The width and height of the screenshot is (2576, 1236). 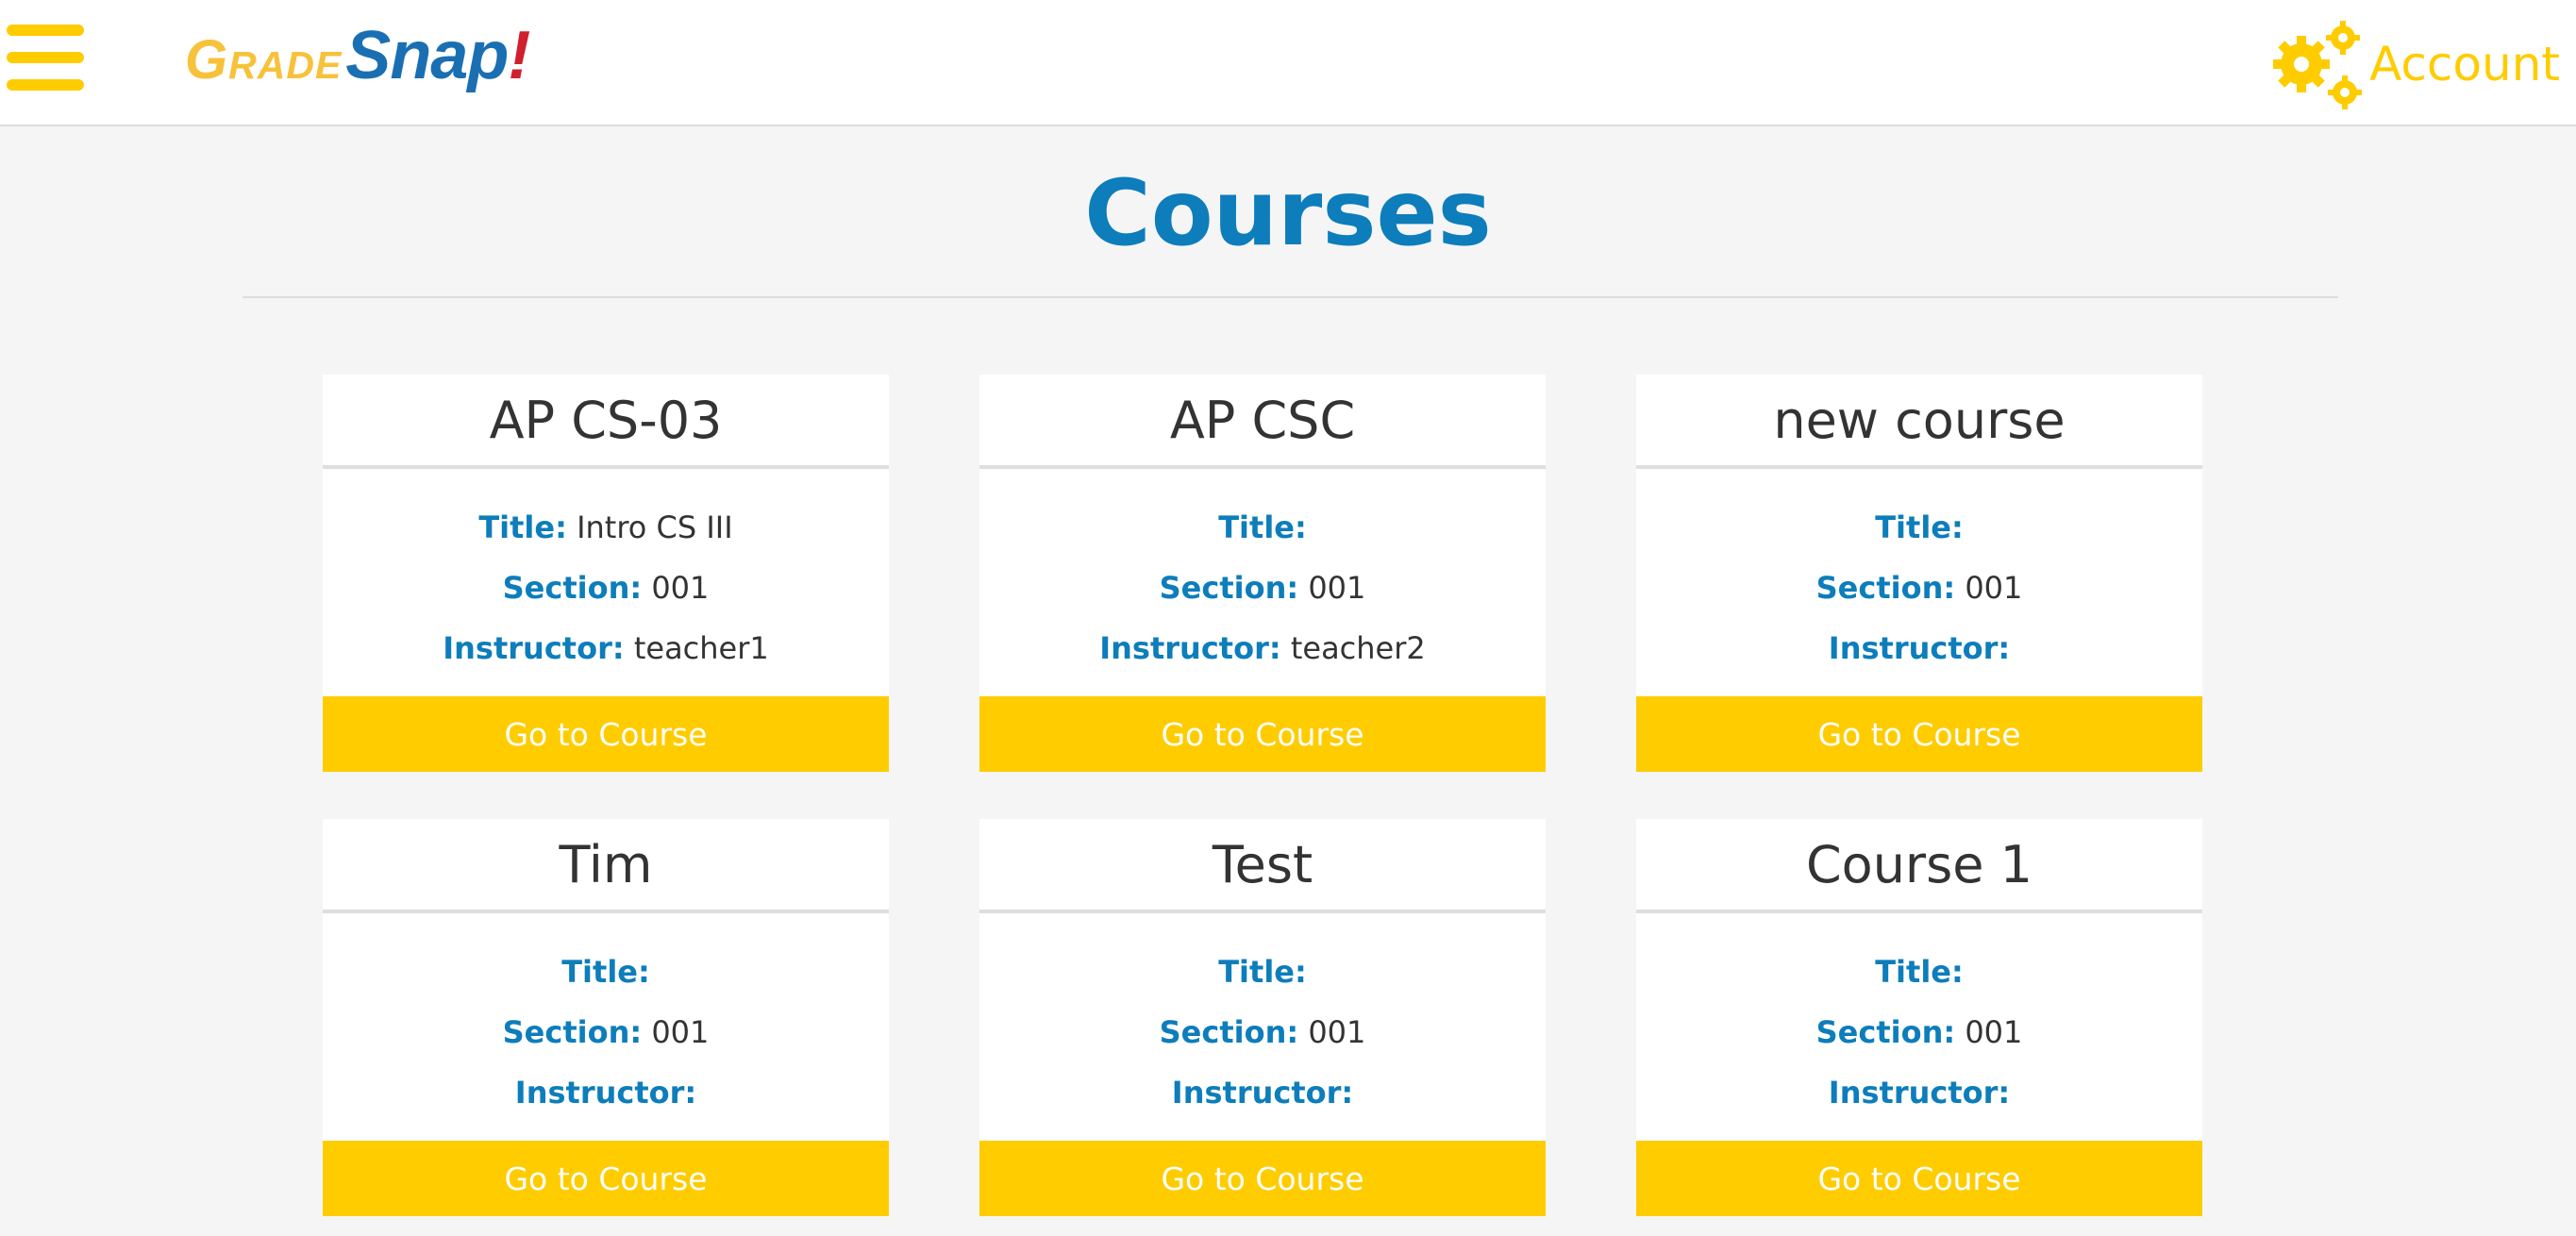 What do you see at coordinates (2318, 65) in the screenshot?
I see `gears-icon` at bounding box center [2318, 65].